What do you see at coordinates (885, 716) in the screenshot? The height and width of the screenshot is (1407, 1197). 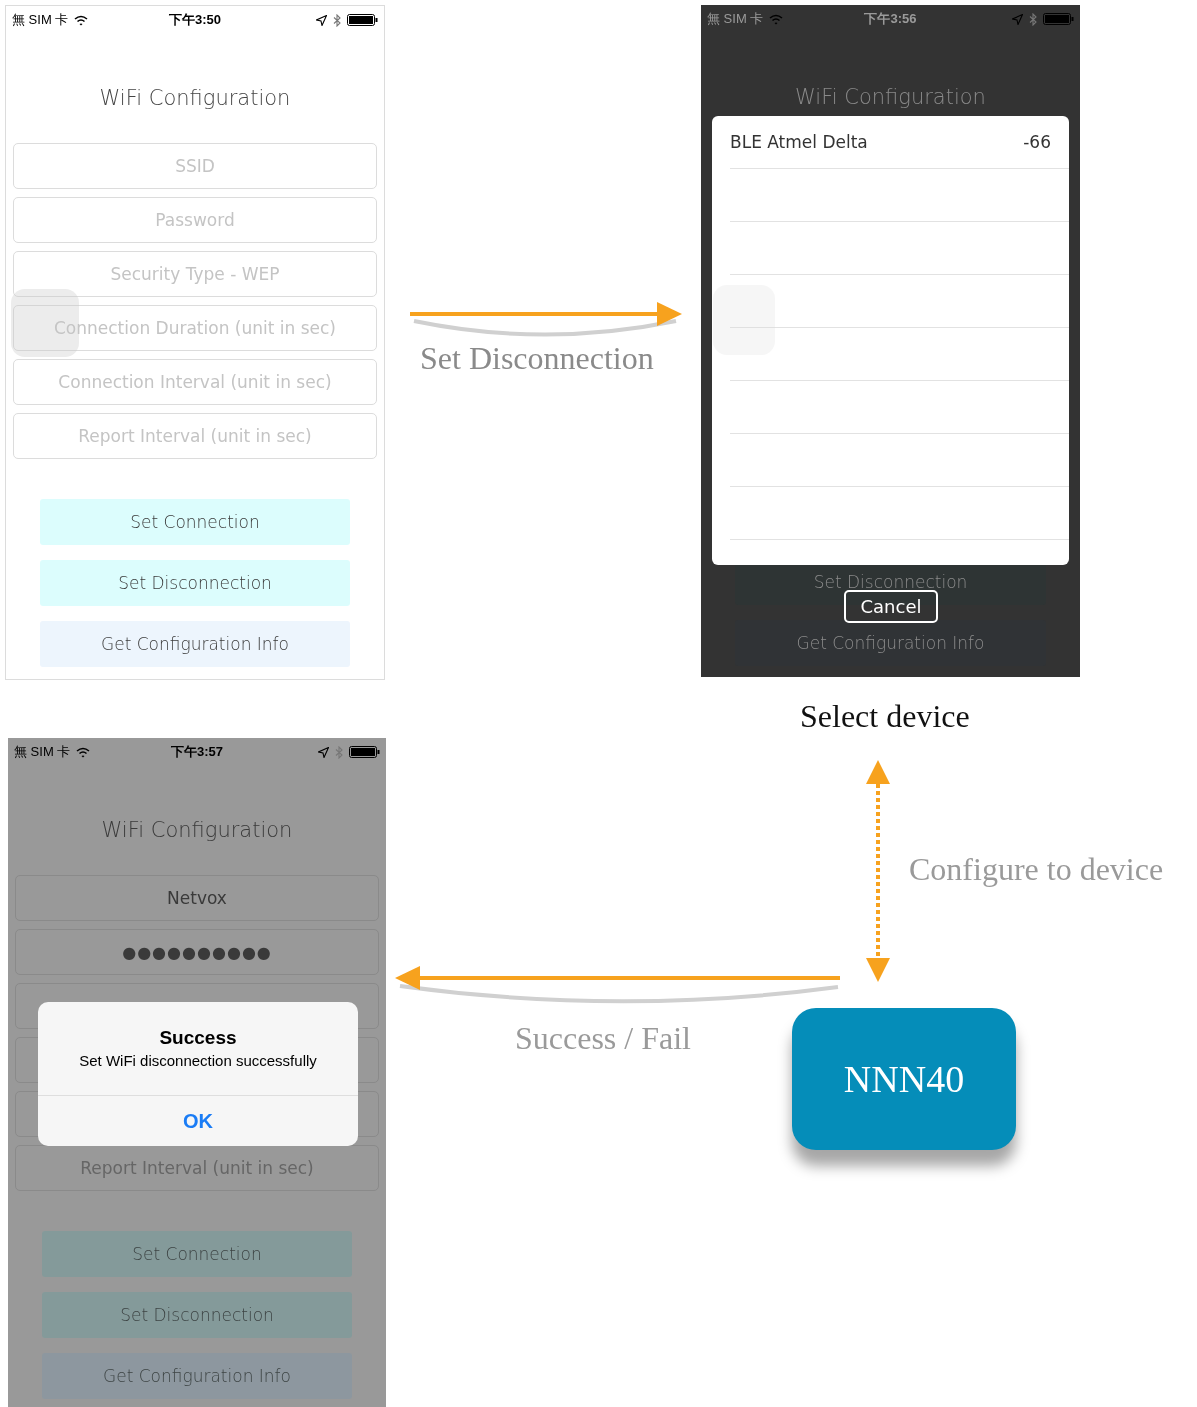 I see `flow-label: Select device` at bounding box center [885, 716].